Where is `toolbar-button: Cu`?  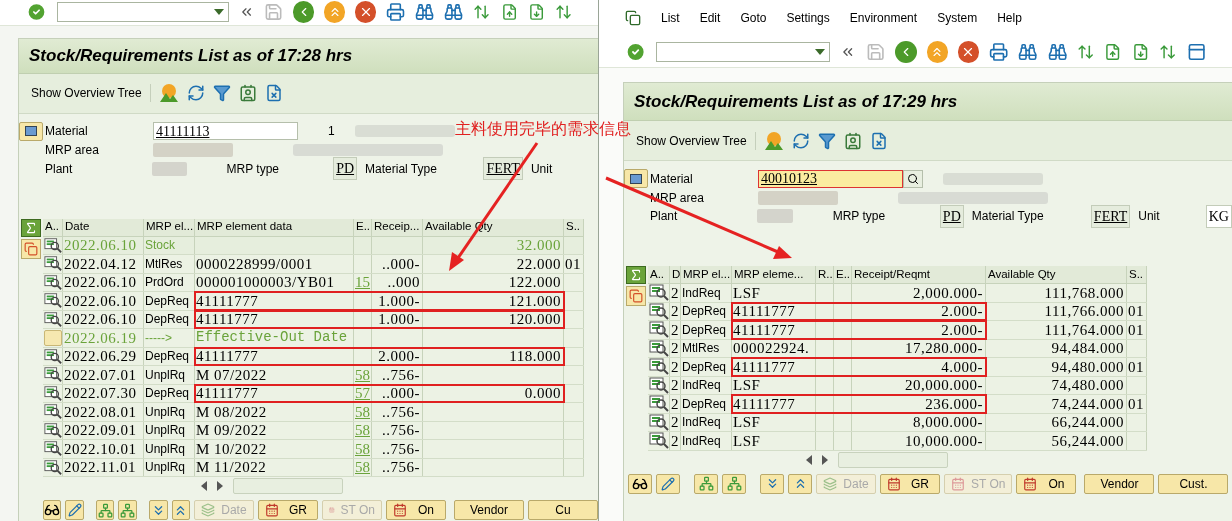
toolbar-button: Cu is located at coordinates (562, 510).